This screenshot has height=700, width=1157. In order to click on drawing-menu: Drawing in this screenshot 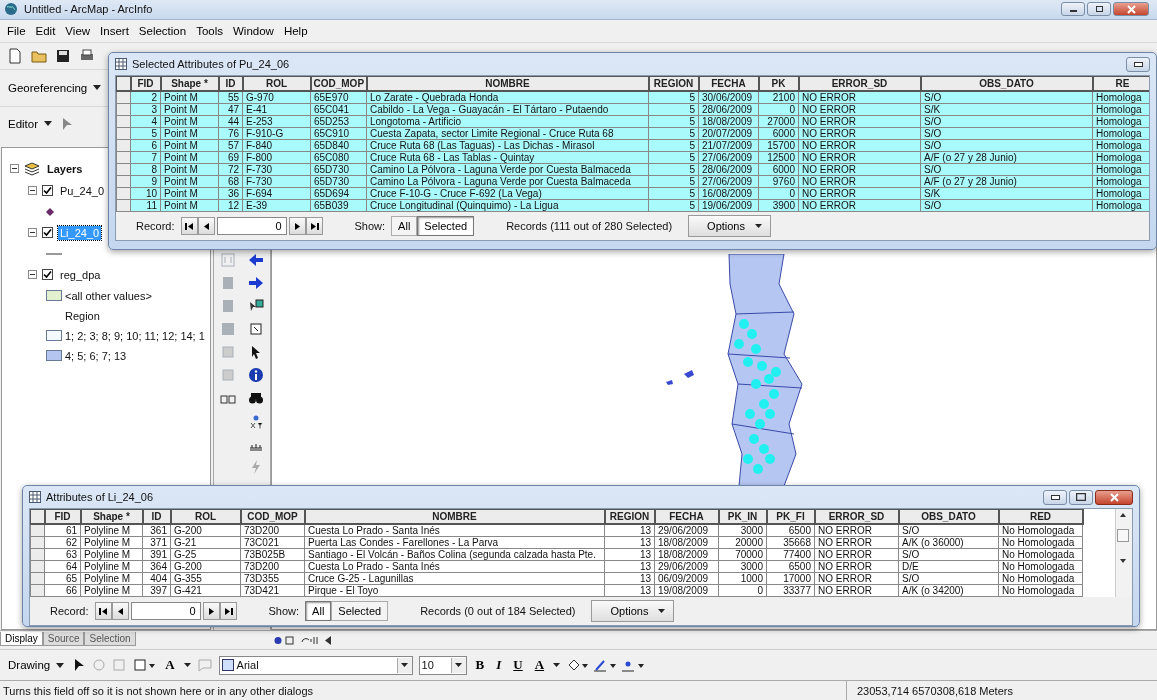, I will do `click(36, 665)`.